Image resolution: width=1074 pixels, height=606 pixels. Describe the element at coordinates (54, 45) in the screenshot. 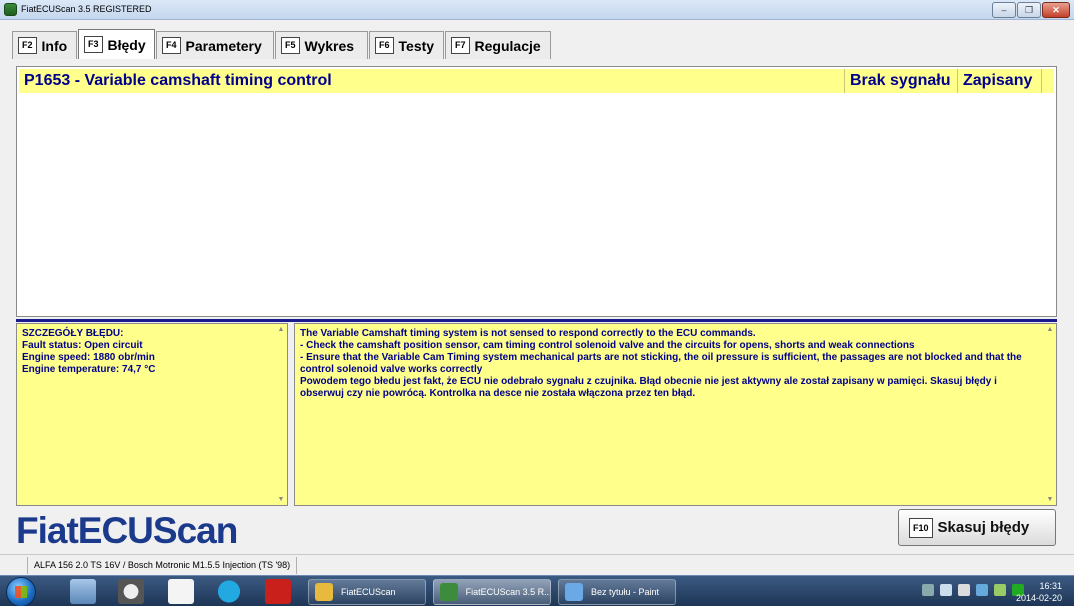

I see `tab-label: Info` at that location.